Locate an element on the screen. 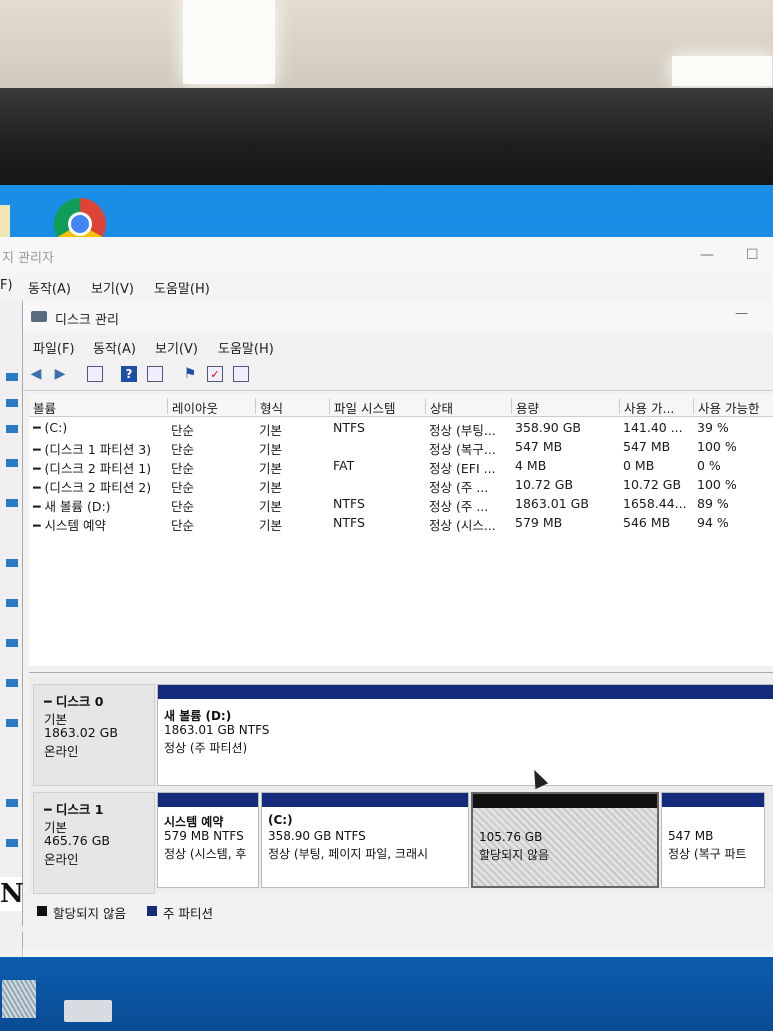  volume-cell: 기본 is located at coordinates (271, 525).